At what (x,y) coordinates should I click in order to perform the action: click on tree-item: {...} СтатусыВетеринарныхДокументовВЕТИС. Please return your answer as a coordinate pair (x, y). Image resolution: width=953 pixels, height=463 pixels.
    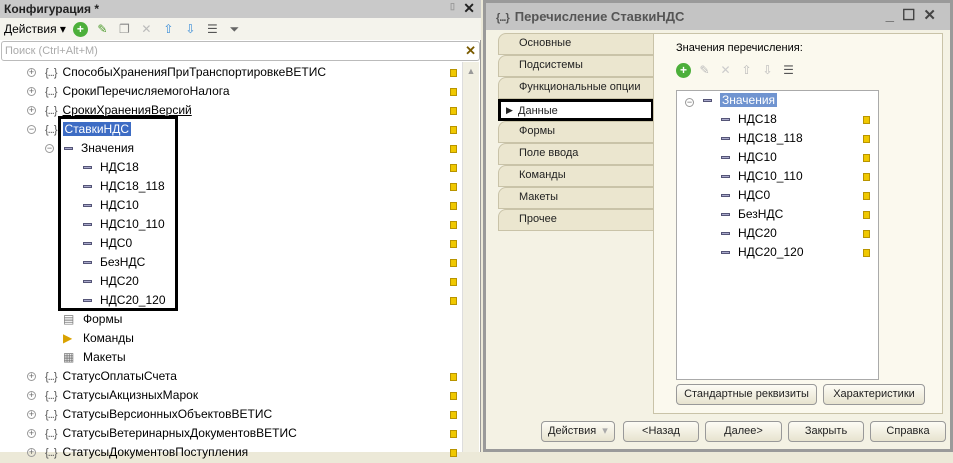
    Looking at the image, I should click on (171, 433).